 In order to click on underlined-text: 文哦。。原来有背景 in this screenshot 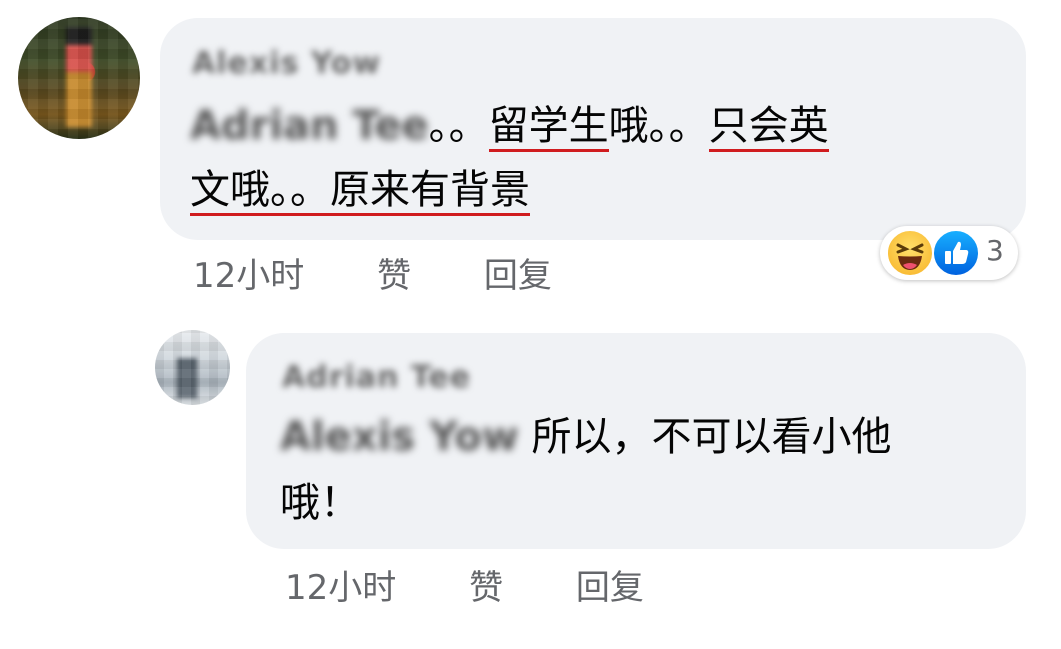, I will do `click(360, 191)`.